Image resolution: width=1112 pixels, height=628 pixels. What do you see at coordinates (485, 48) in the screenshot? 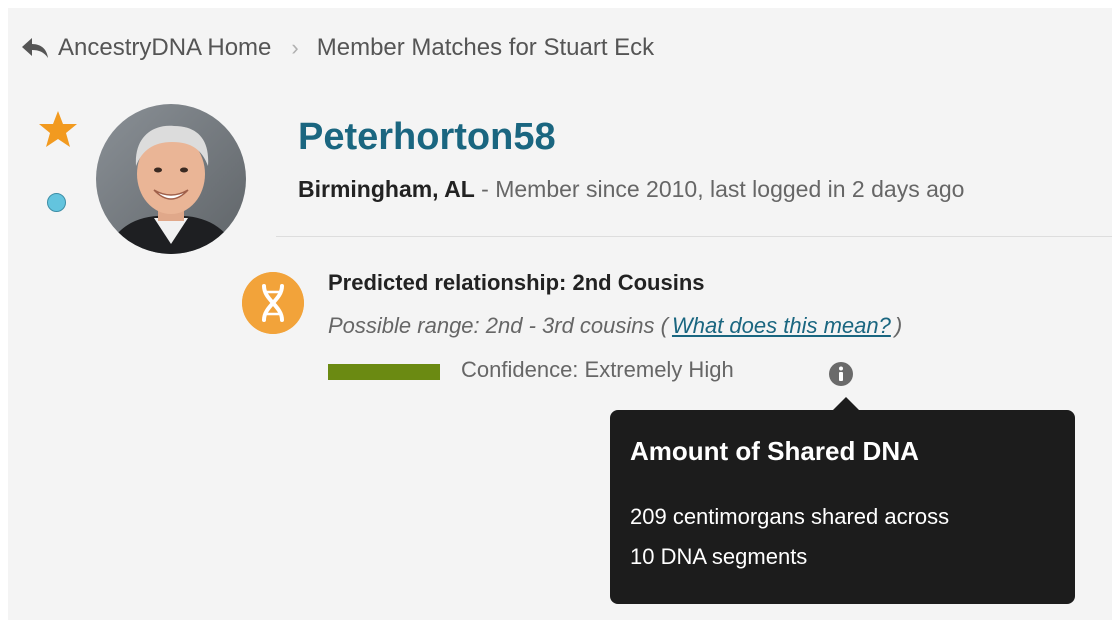
I see `breadcrumb-current: Member Matches for Stuart Eck` at bounding box center [485, 48].